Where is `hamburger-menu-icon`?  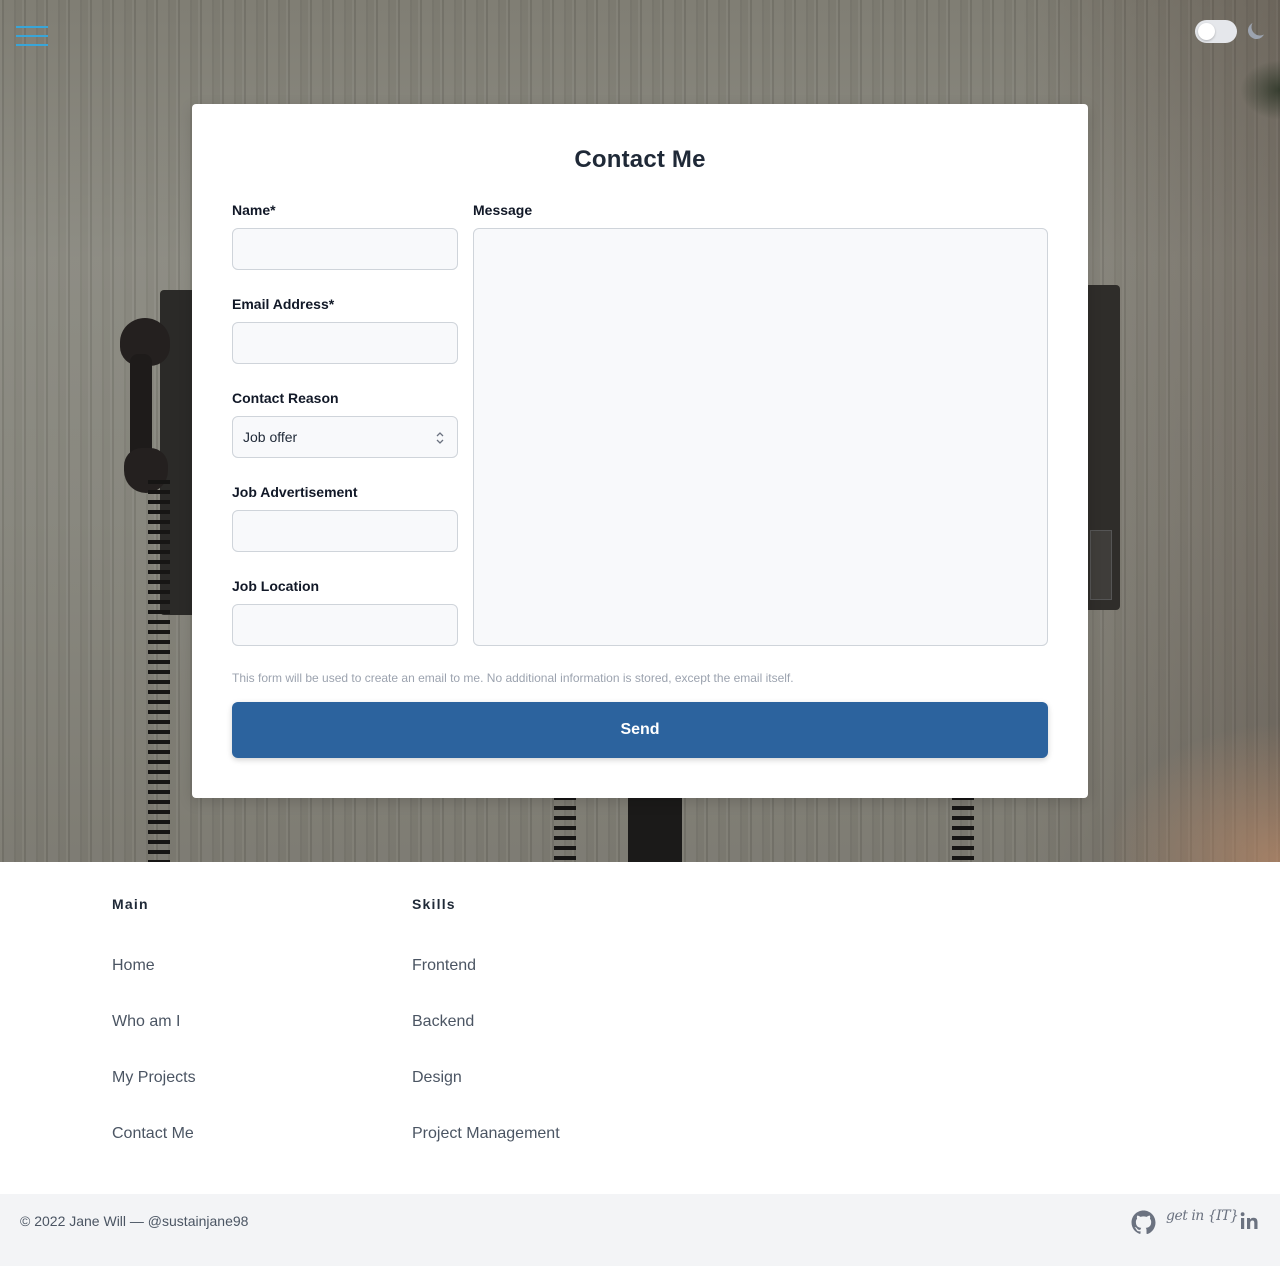
hamburger-menu-icon is located at coordinates (32, 36).